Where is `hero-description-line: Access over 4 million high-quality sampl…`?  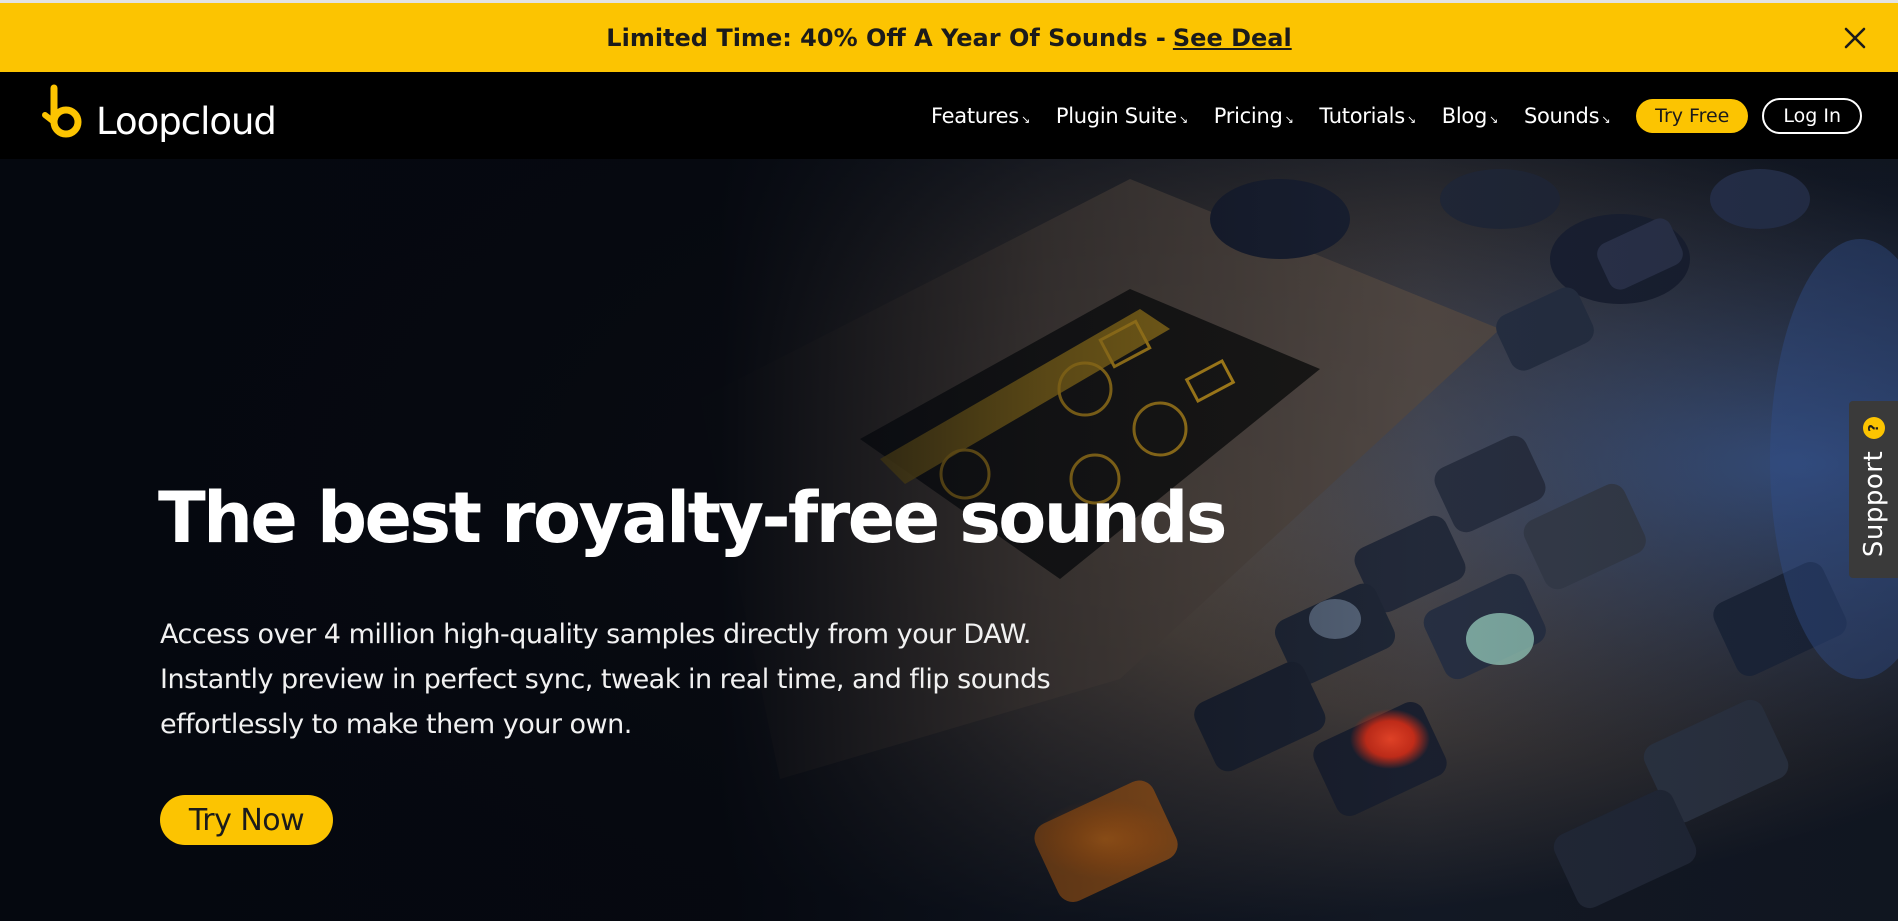
hero-description-line: Access over 4 million high-quality sampl… is located at coordinates (595, 634).